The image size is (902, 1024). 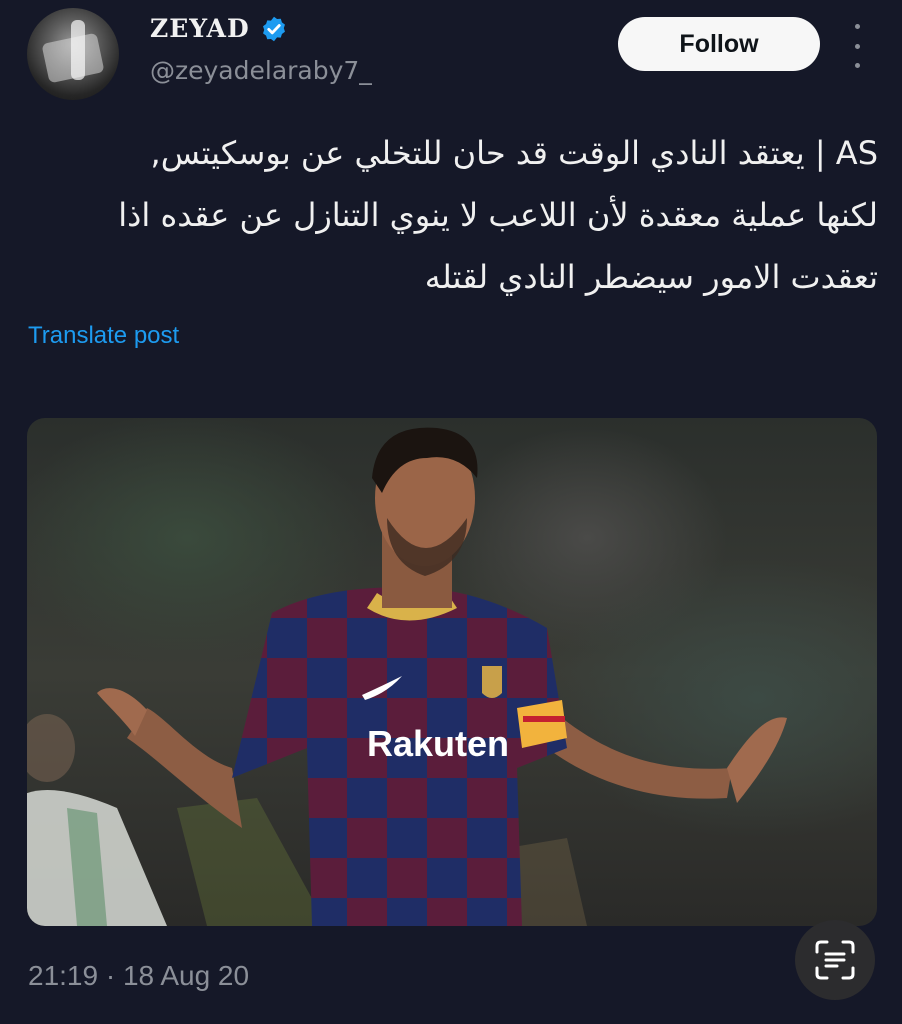 What do you see at coordinates (438, 743) in the screenshot?
I see `jersey-sponsor: Rakuten` at bounding box center [438, 743].